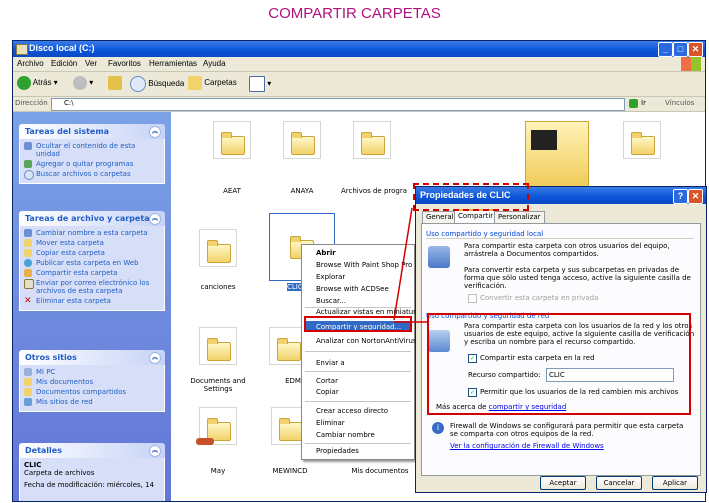 This screenshot has height=503, width=709. What do you see at coordinates (485, 234) in the screenshot?
I see `local-group-label: Uso compartido y seguridad local` at bounding box center [485, 234].